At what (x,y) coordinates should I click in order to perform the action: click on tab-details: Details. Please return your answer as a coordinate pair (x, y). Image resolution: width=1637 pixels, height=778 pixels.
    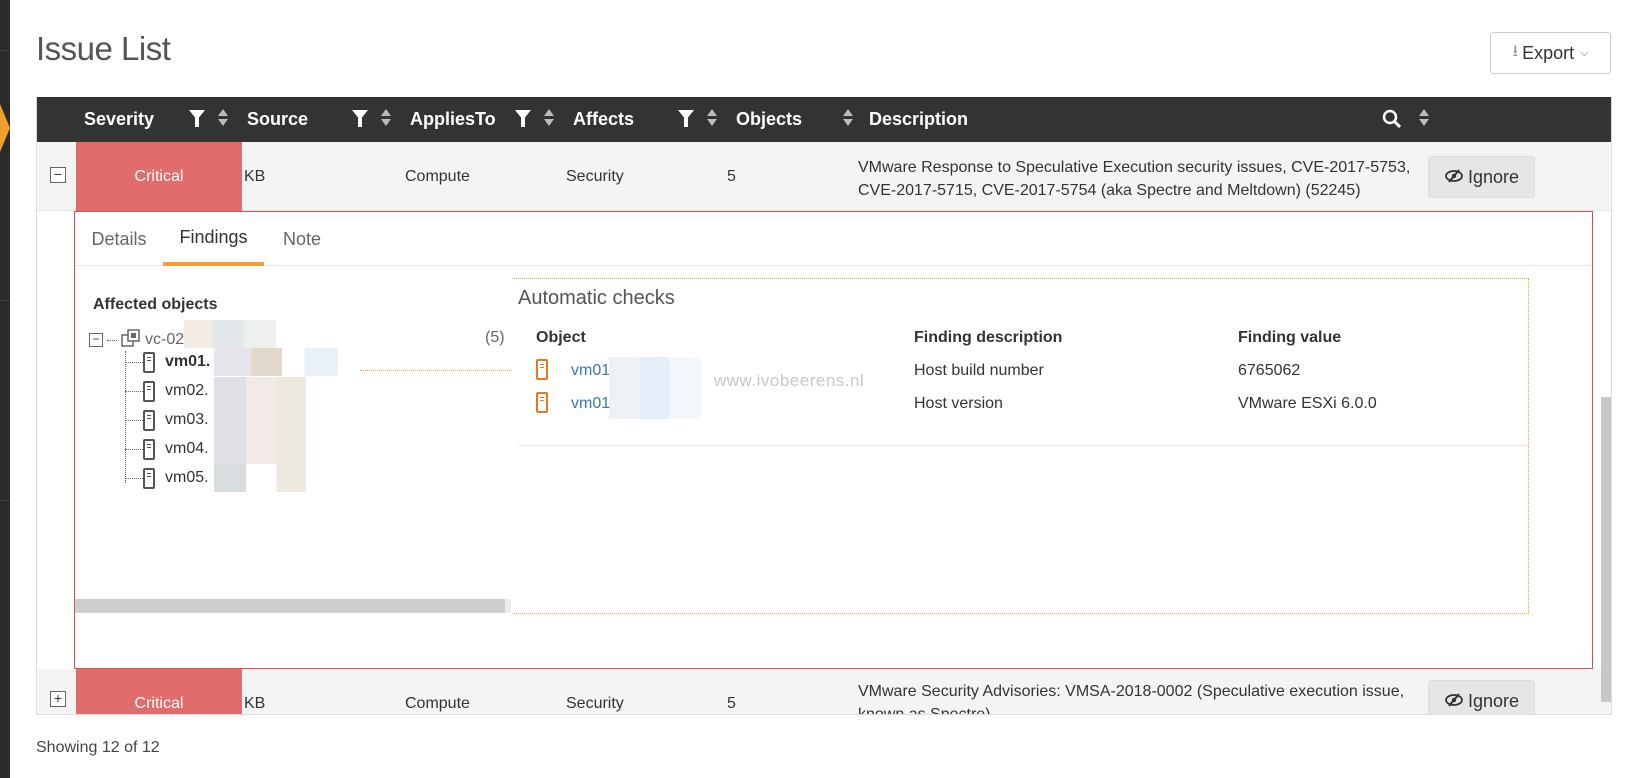
    Looking at the image, I should click on (119, 239).